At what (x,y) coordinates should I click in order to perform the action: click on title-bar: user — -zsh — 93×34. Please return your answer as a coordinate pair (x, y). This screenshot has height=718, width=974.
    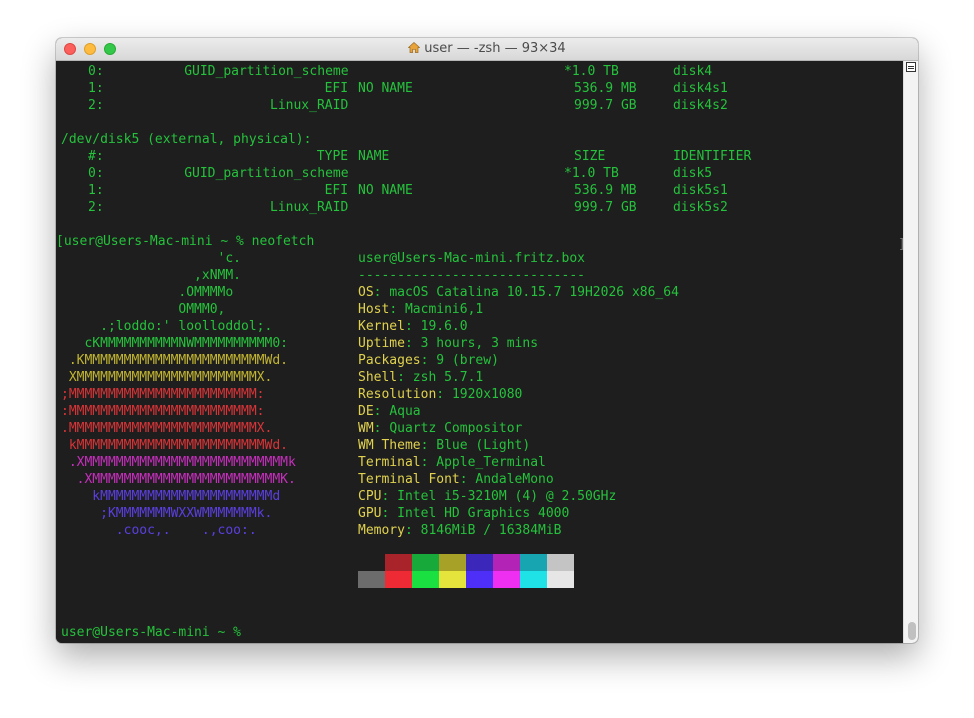
    Looking at the image, I should click on (487, 49).